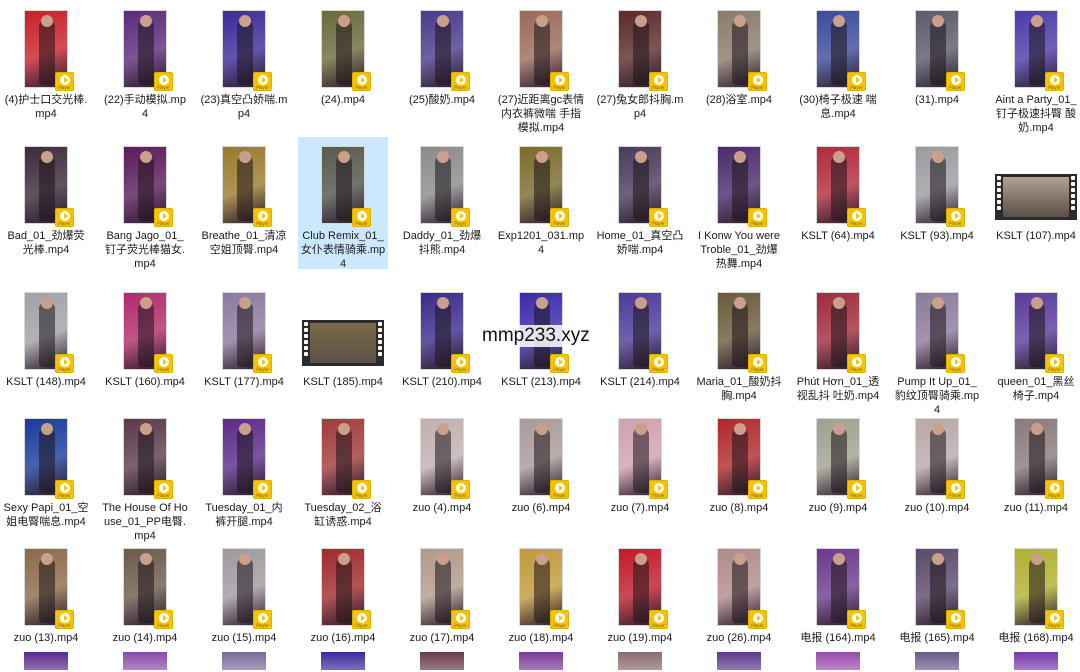 Image resolution: width=1080 pixels, height=672 pixels. I want to click on file-item: Player zuo (9).mp4, so click(838, 475).